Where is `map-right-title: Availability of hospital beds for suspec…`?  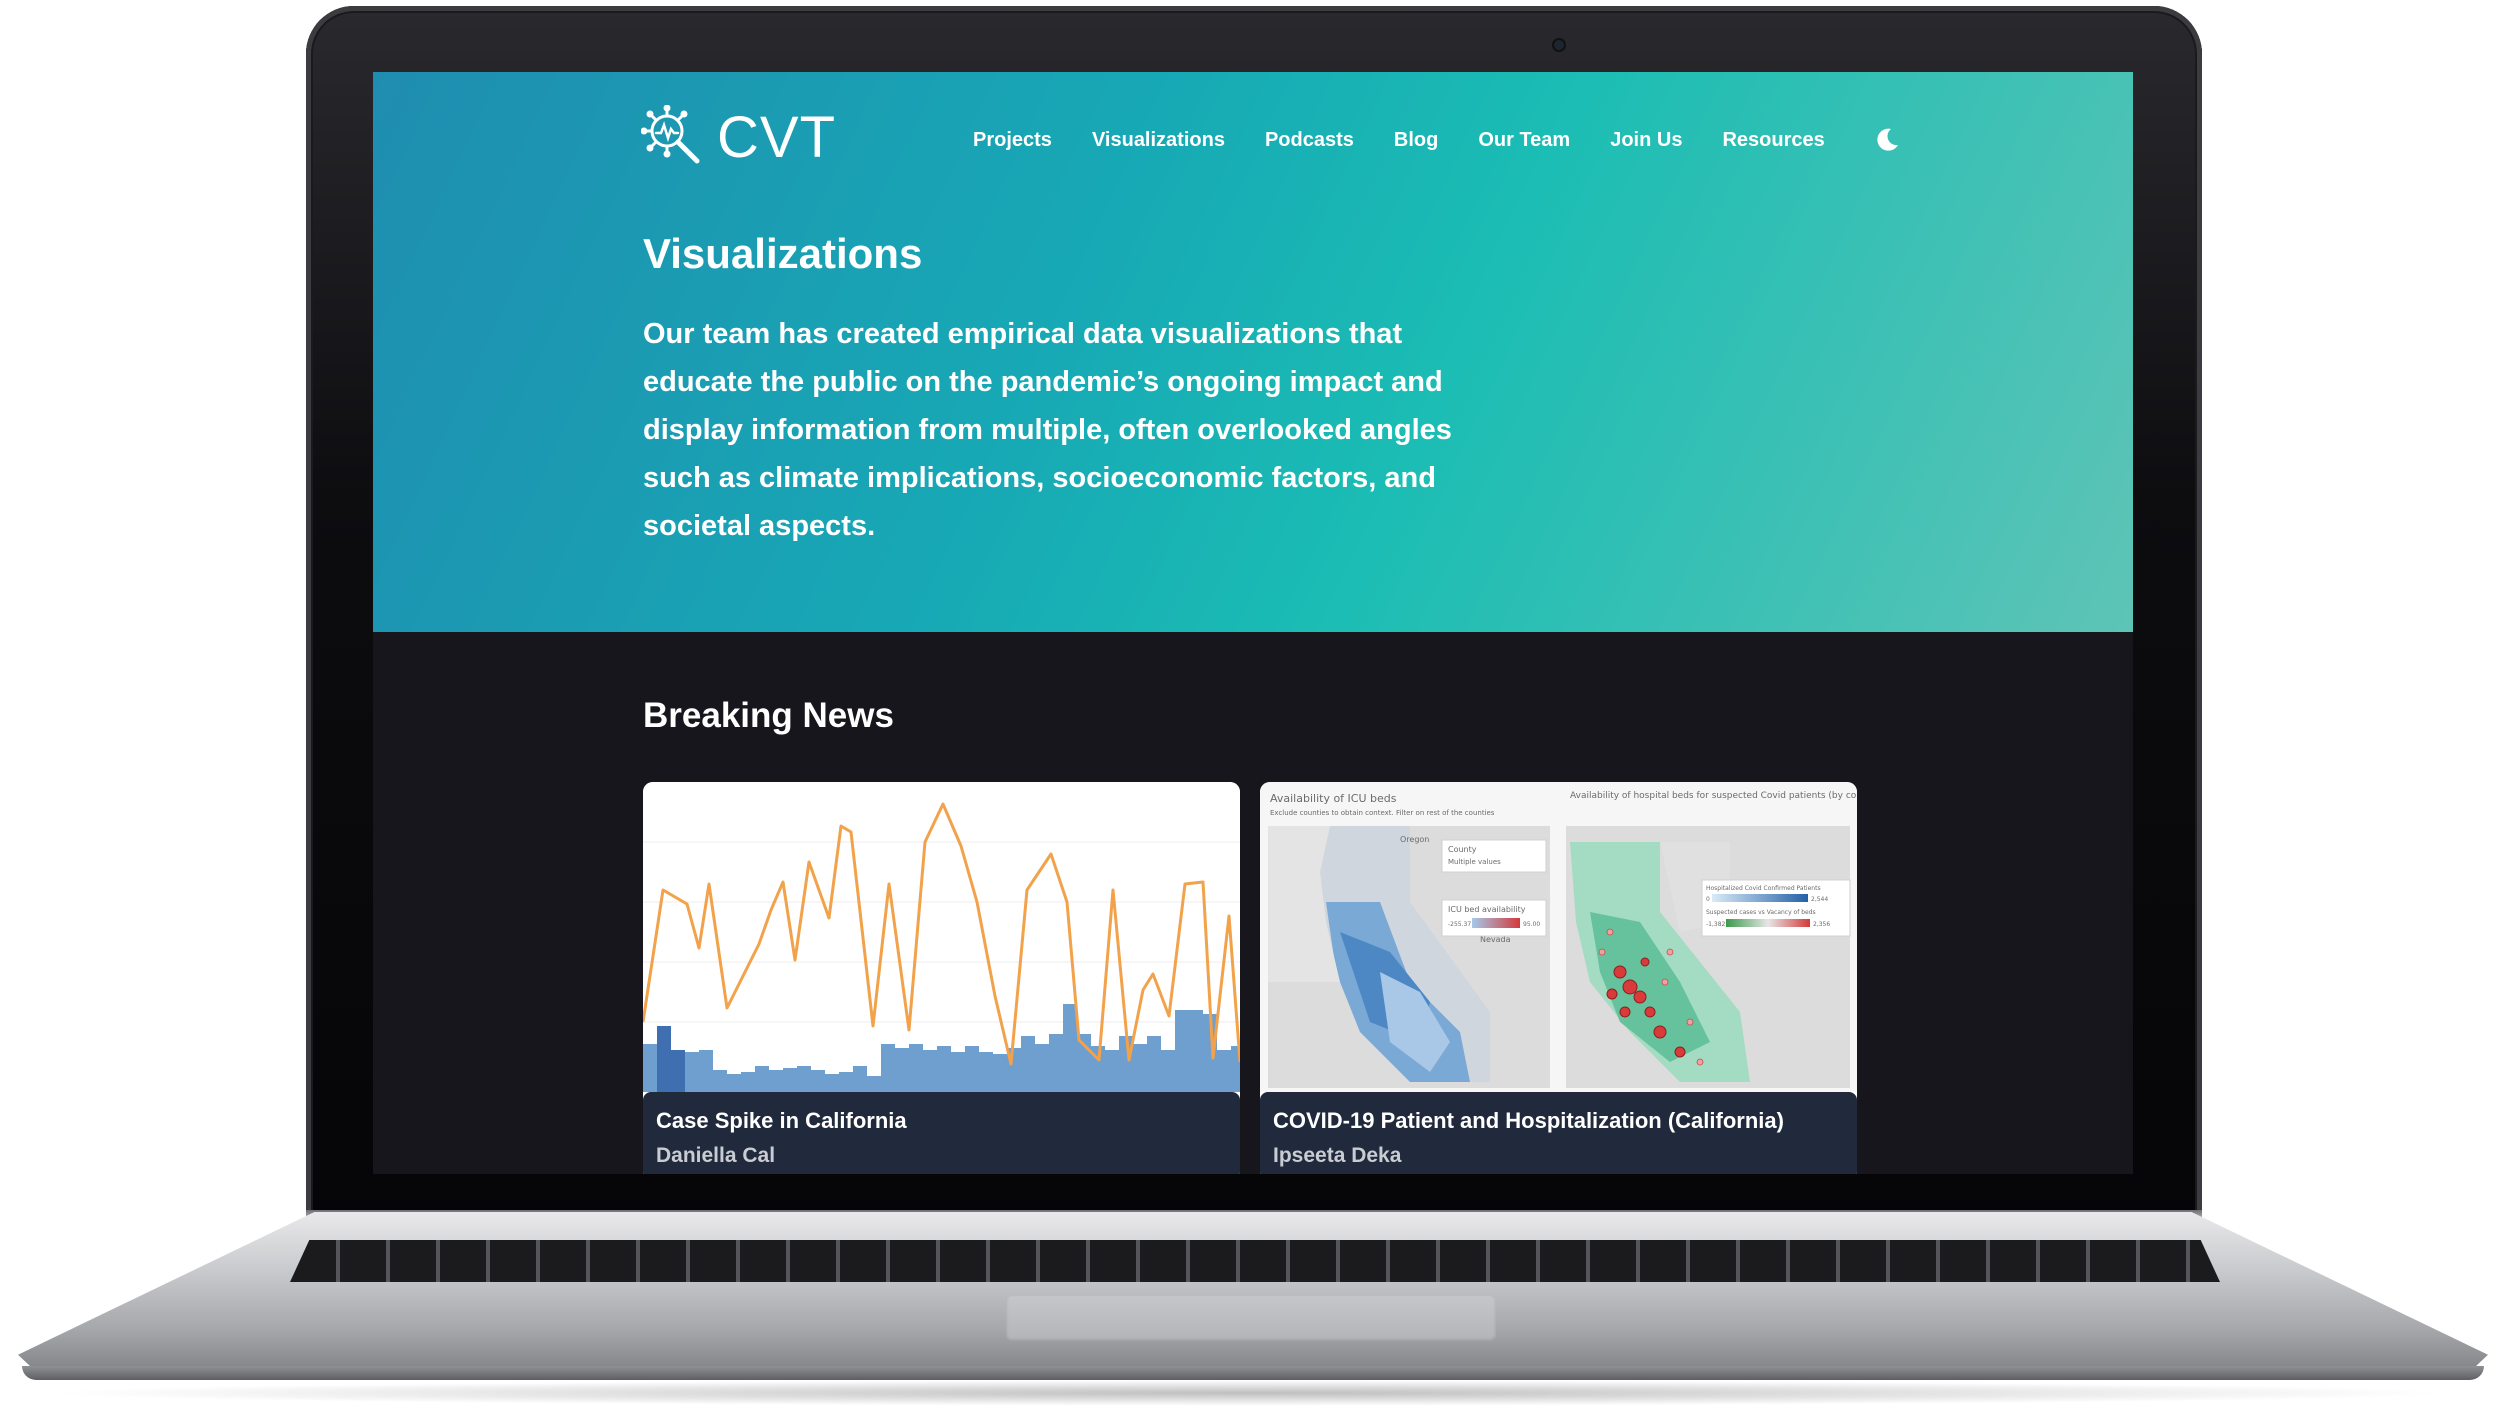
map-right-title: Availability of hospital beds for suspec… is located at coordinates (1713, 796).